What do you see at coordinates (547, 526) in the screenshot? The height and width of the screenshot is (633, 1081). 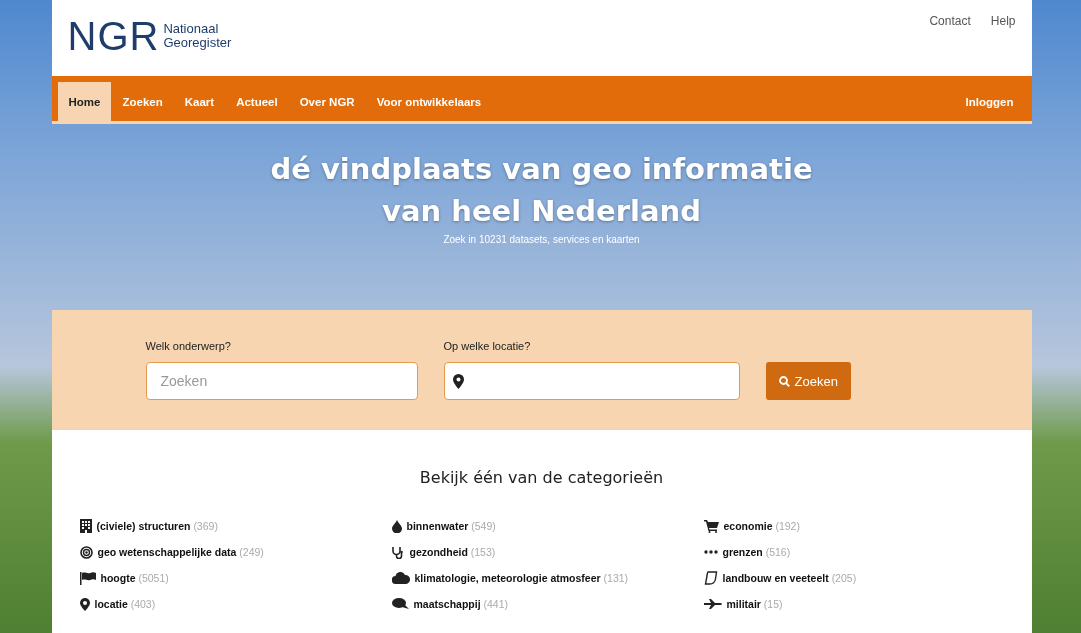 I see `category-link: binnenwater (549)` at bounding box center [547, 526].